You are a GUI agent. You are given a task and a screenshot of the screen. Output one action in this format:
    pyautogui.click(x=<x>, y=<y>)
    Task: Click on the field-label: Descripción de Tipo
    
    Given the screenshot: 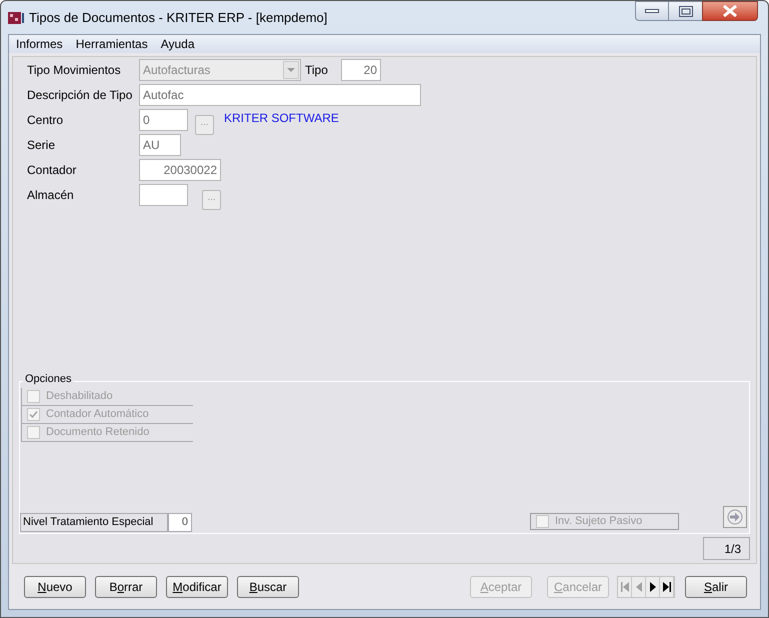 What is the action you would take?
    pyautogui.click(x=80, y=95)
    